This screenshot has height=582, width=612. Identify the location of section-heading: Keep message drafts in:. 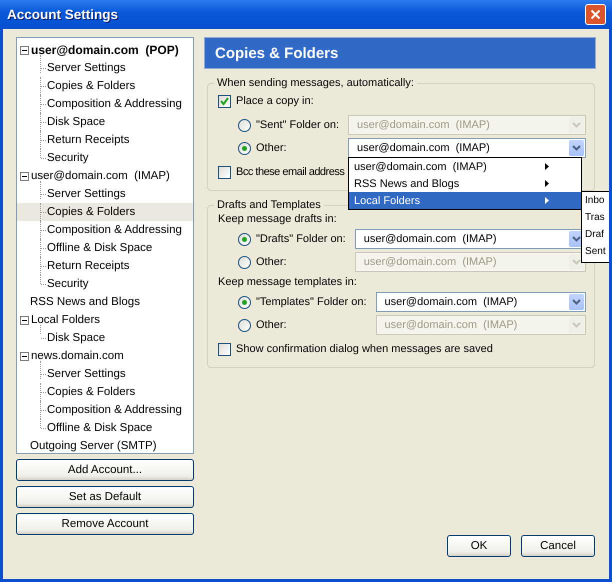
(278, 219).